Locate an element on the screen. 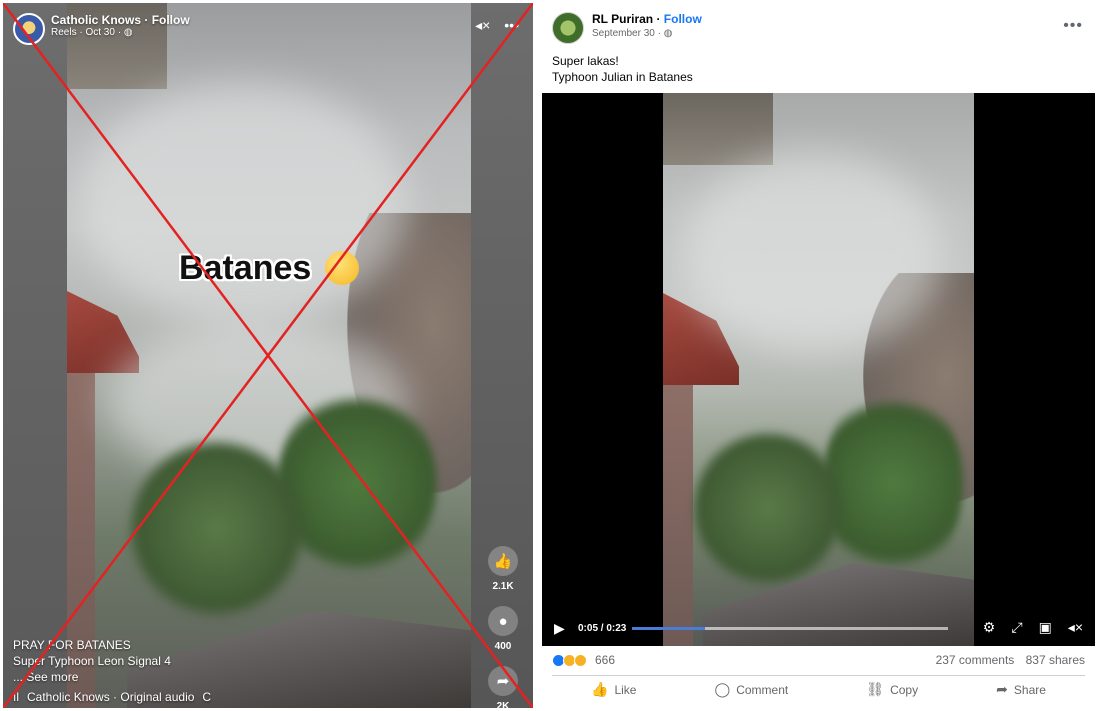 The height and width of the screenshot is (711, 1097). audio-wave-icon: ıl is located at coordinates (16, 697).